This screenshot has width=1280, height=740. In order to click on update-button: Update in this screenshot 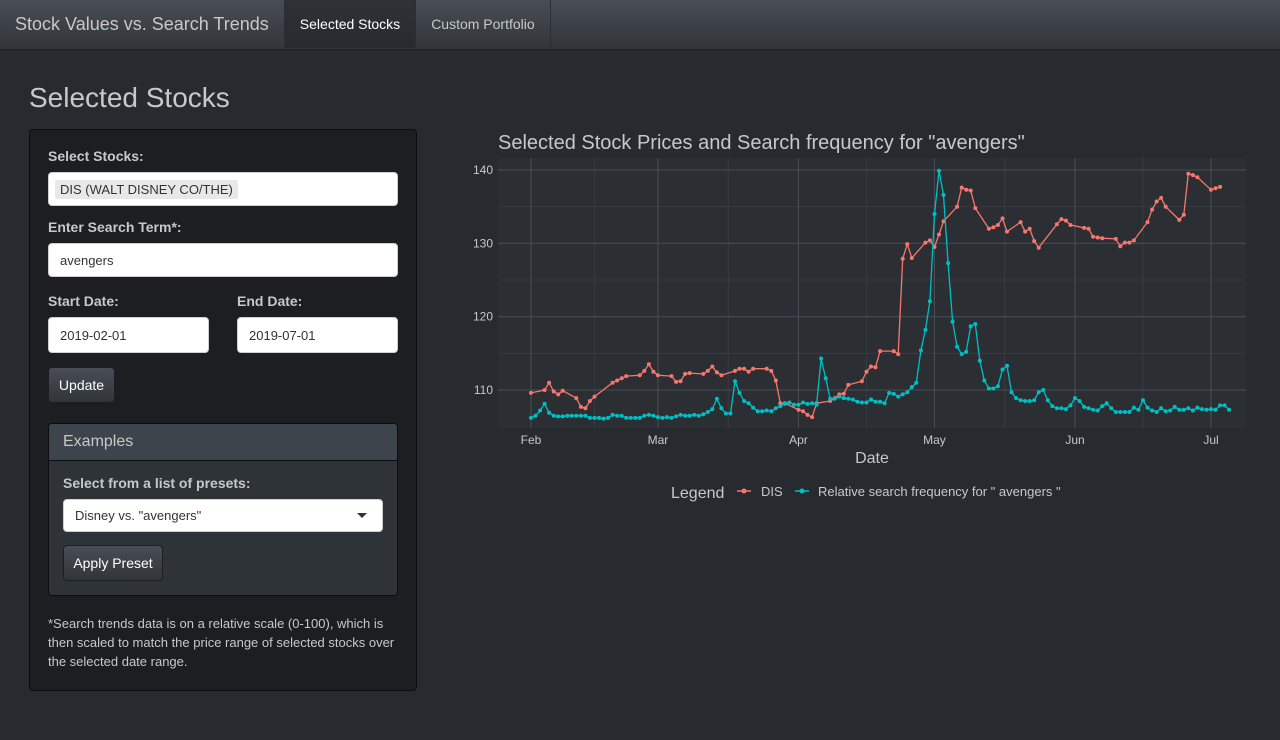, I will do `click(81, 385)`.